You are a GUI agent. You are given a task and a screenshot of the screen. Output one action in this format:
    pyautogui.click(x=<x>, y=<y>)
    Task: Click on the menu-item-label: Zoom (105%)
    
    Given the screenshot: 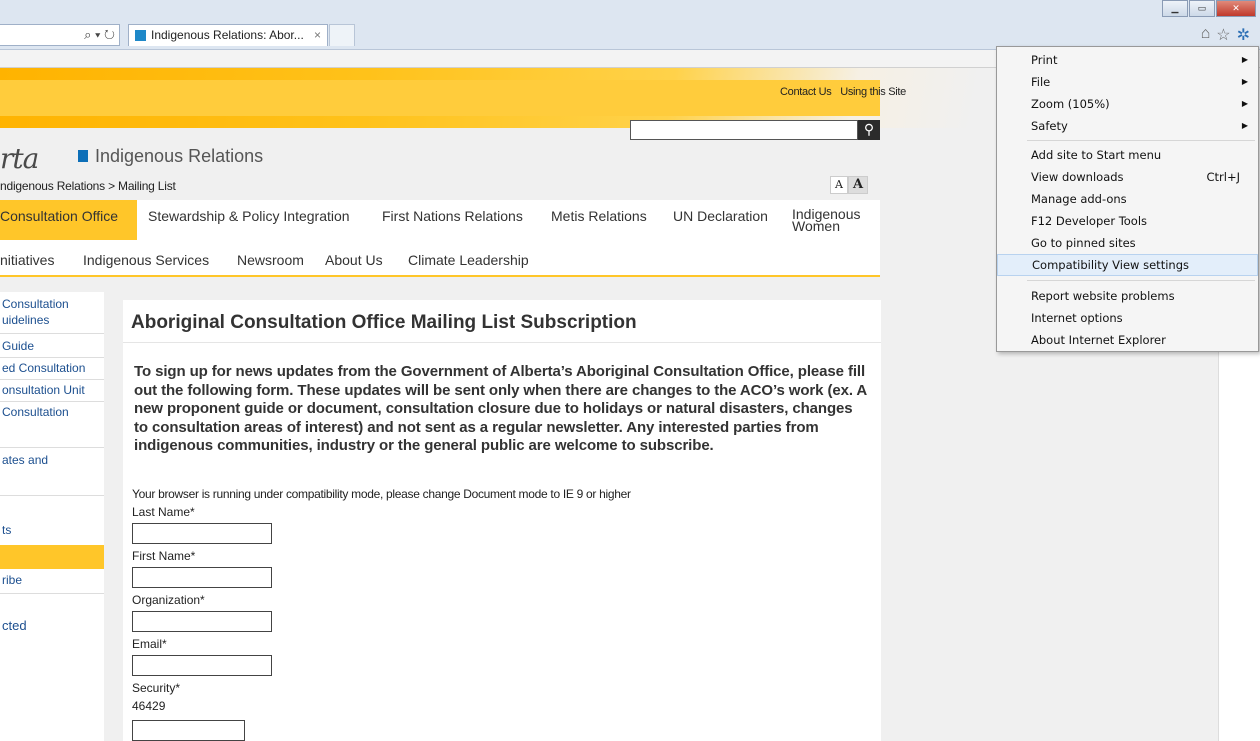 What is the action you would take?
    pyautogui.click(x=1070, y=104)
    